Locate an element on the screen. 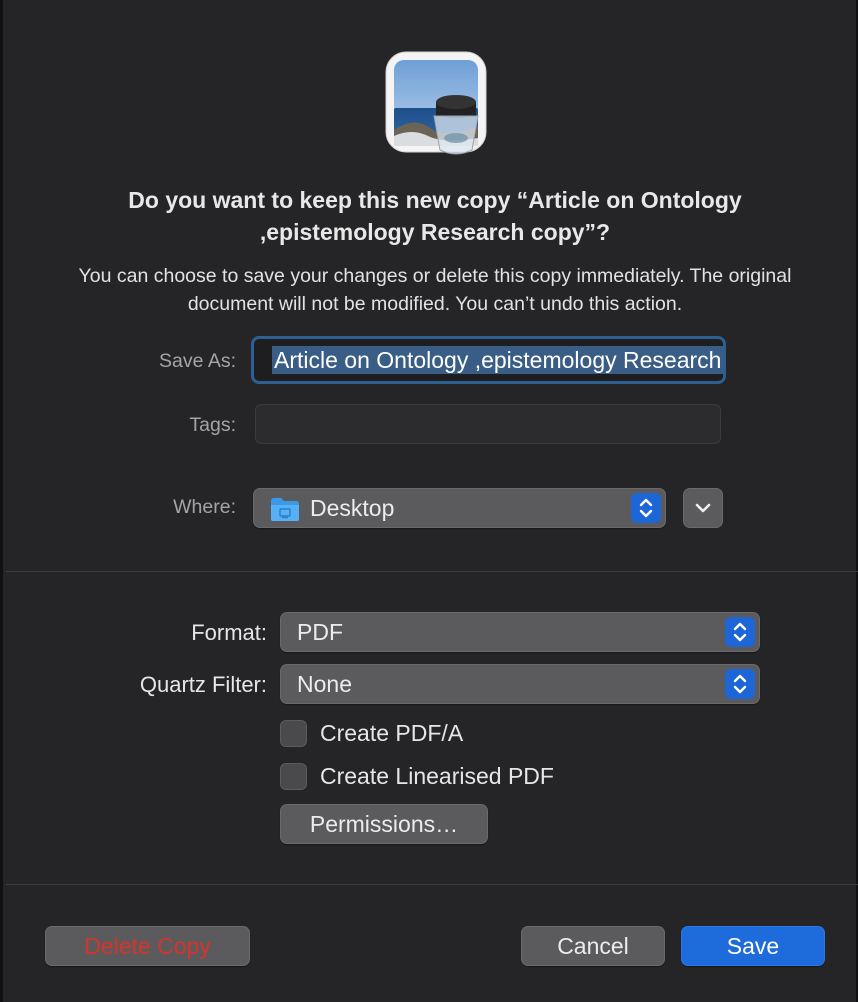  preview-app-icon is located at coordinates (436, 103).